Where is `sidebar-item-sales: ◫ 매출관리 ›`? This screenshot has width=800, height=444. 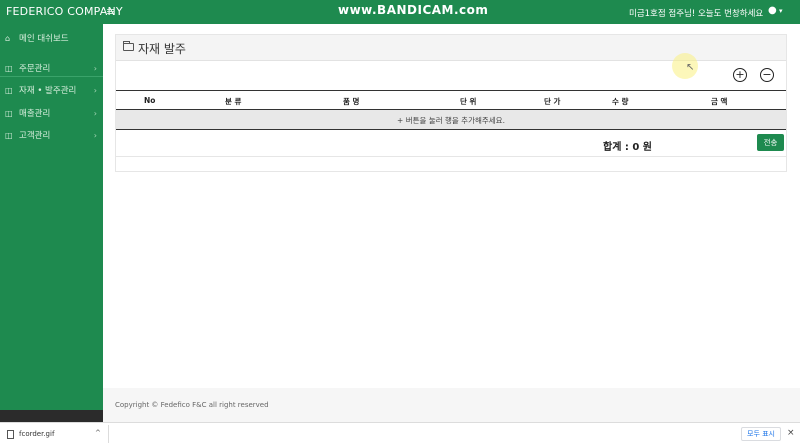
sidebar-item-sales: ◫ 매출관리 › is located at coordinates (52, 113).